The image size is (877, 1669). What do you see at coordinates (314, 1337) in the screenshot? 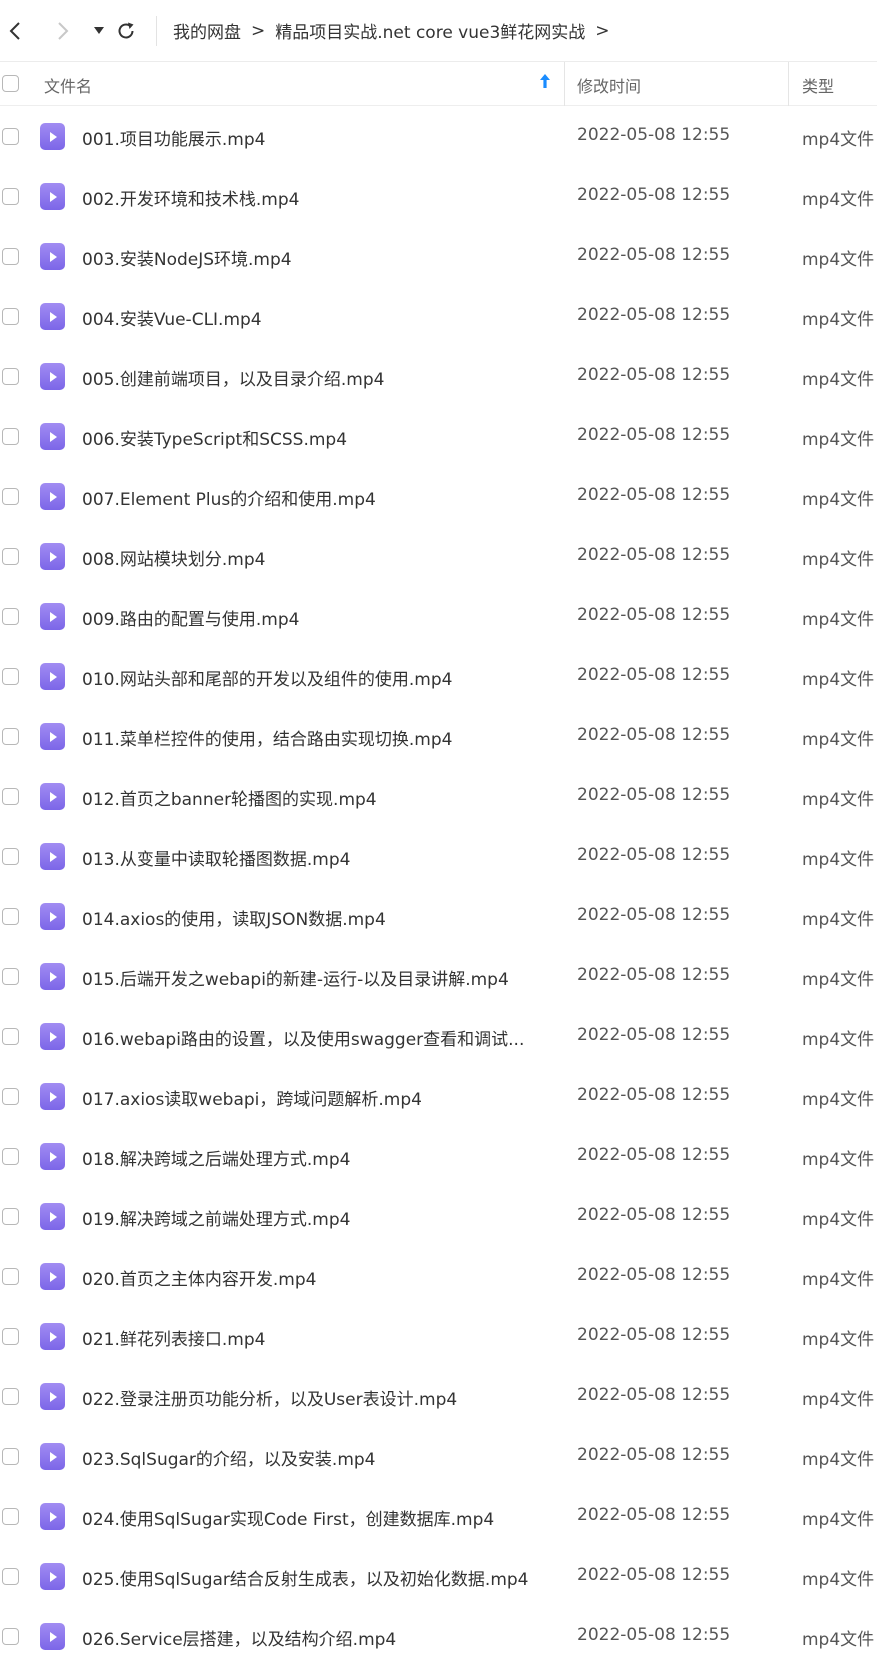
I see `file-name: 021.鲜花列表接口.mp4` at bounding box center [314, 1337].